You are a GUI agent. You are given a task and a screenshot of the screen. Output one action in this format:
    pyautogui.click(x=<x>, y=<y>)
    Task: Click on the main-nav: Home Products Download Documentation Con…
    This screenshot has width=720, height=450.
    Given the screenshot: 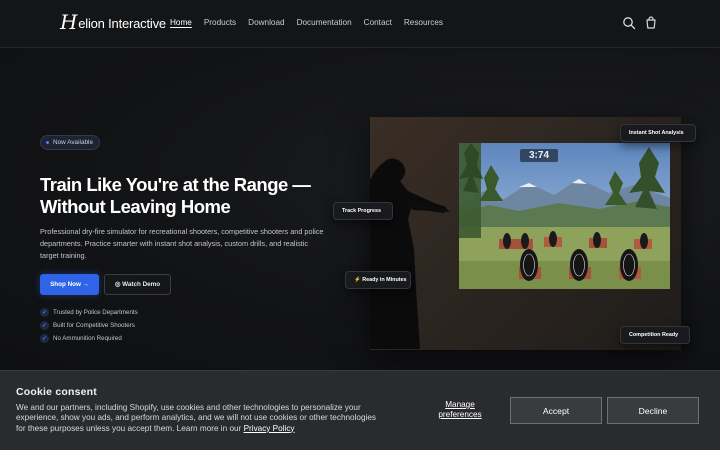 What is the action you would take?
    pyautogui.click(x=306, y=22)
    